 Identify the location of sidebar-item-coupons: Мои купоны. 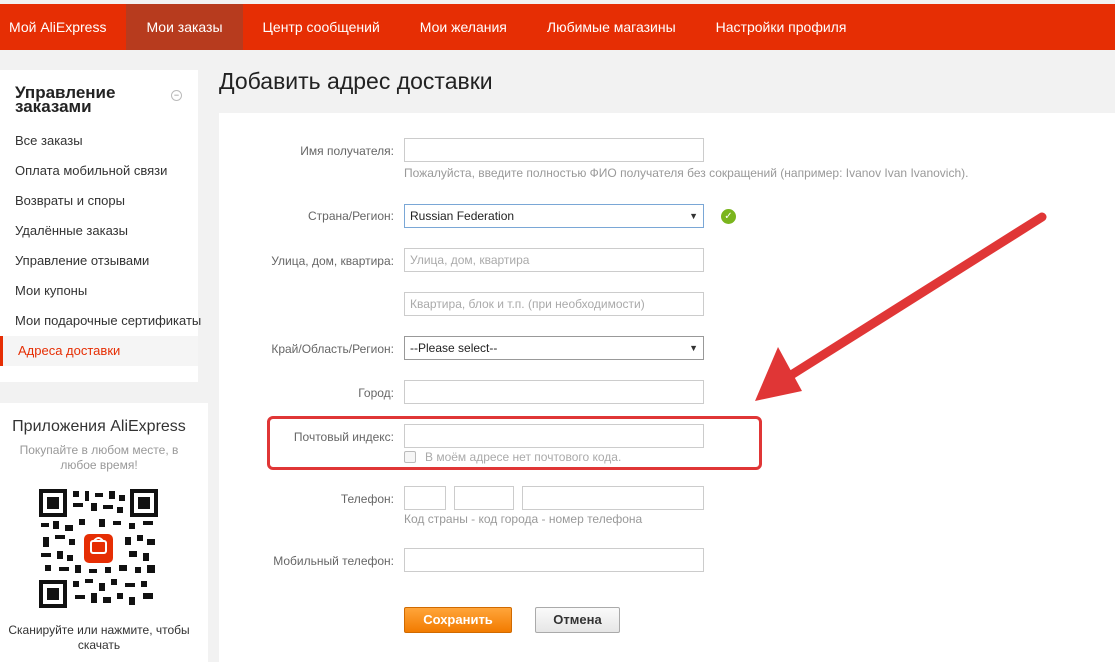
(99, 291).